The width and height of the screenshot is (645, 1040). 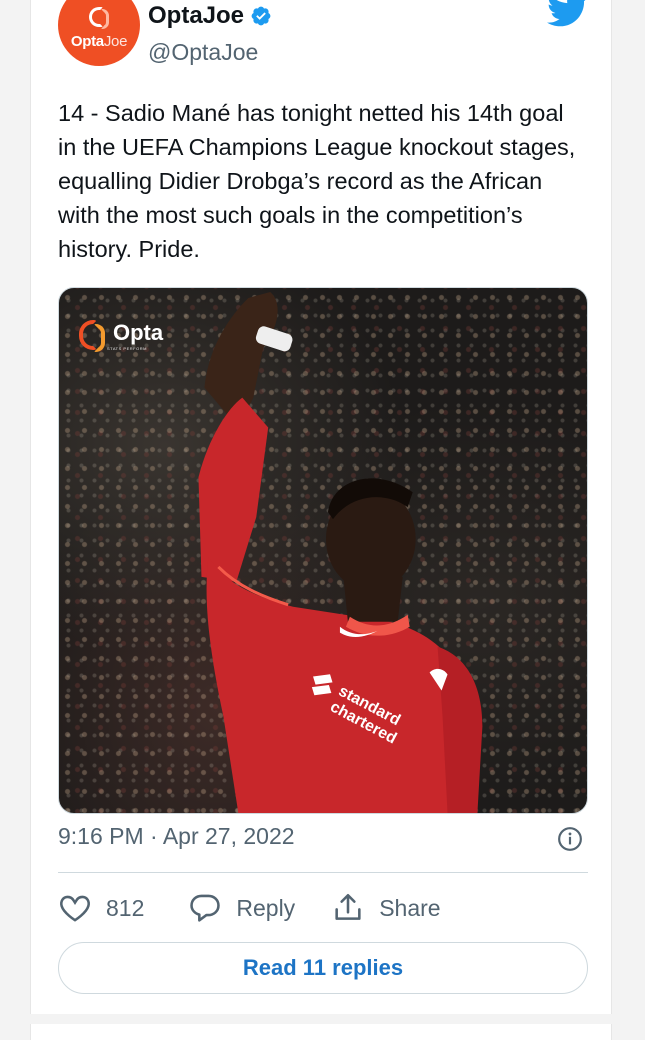 What do you see at coordinates (75, 908) in the screenshot?
I see `heart-icon` at bounding box center [75, 908].